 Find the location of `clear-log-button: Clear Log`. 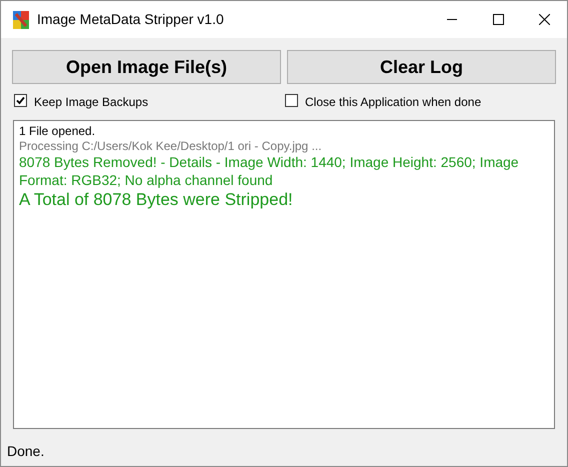

clear-log-button: Clear Log is located at coordinates (421, 67).